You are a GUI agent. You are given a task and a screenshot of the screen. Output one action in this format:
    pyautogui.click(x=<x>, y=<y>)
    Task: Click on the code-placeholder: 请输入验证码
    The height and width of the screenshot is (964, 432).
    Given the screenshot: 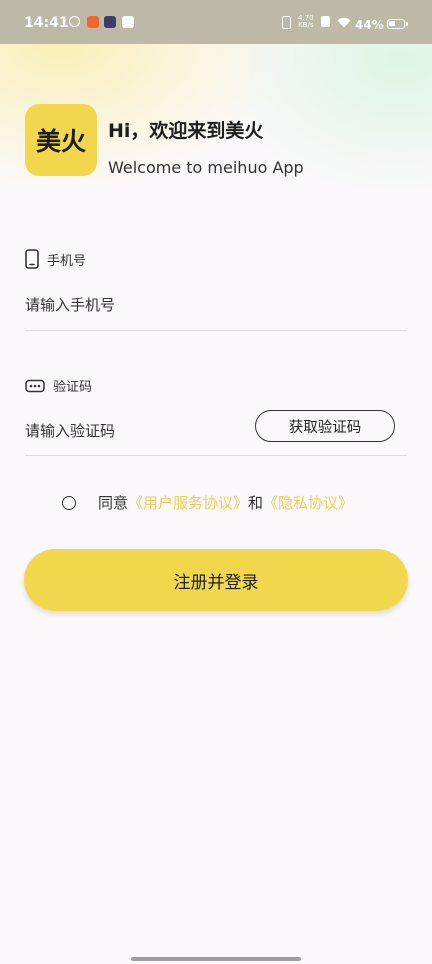 What is the action you would take?
    pyautogui.click(x=70, y=431)
    